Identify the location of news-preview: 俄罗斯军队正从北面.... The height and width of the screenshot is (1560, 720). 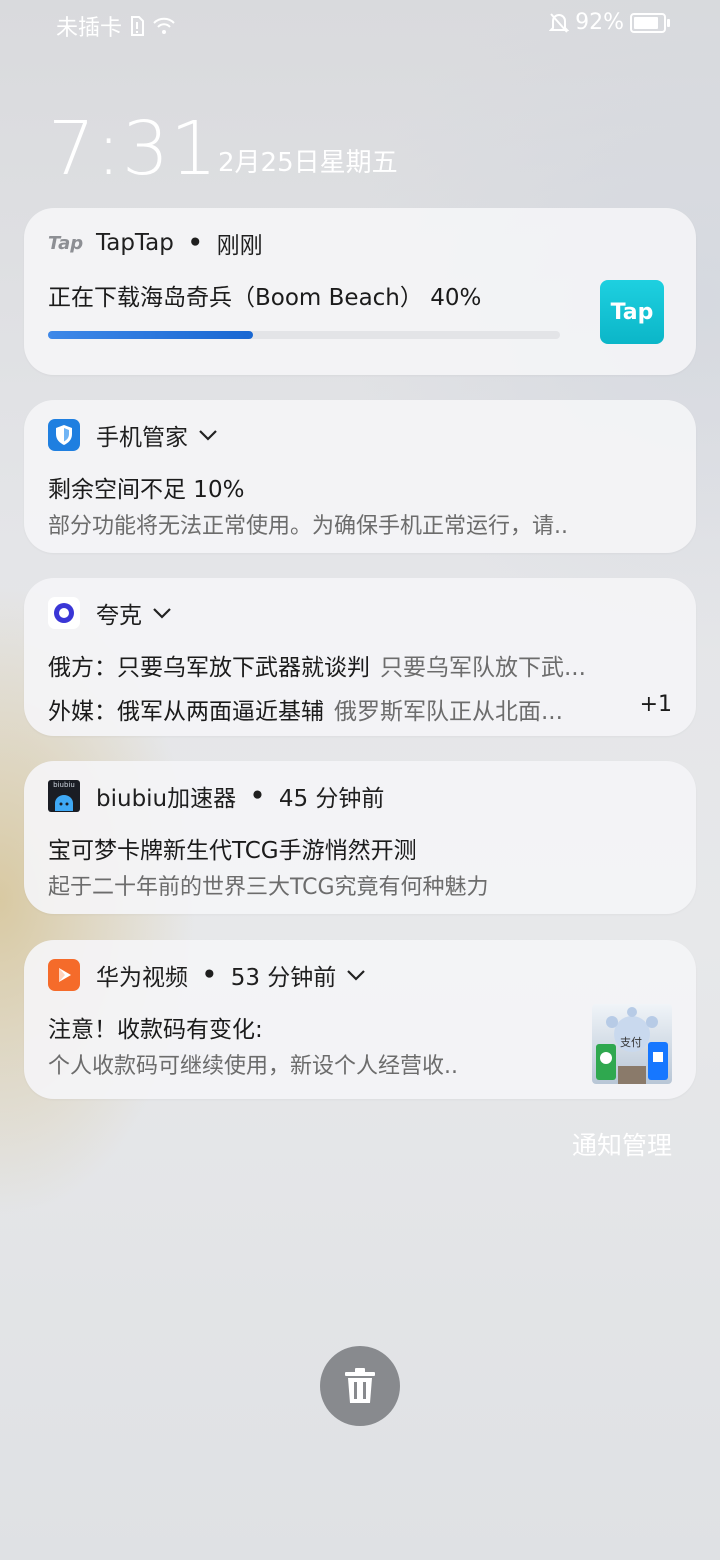
(448, 712).